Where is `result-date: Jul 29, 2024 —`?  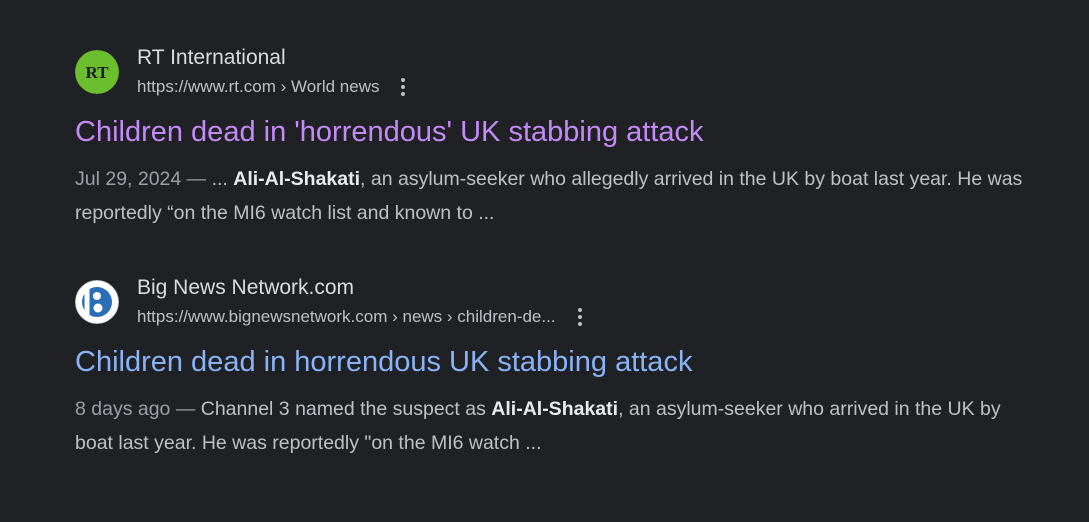
result-date: Jul 29, 2024 — is located at coordinates (143, 179).